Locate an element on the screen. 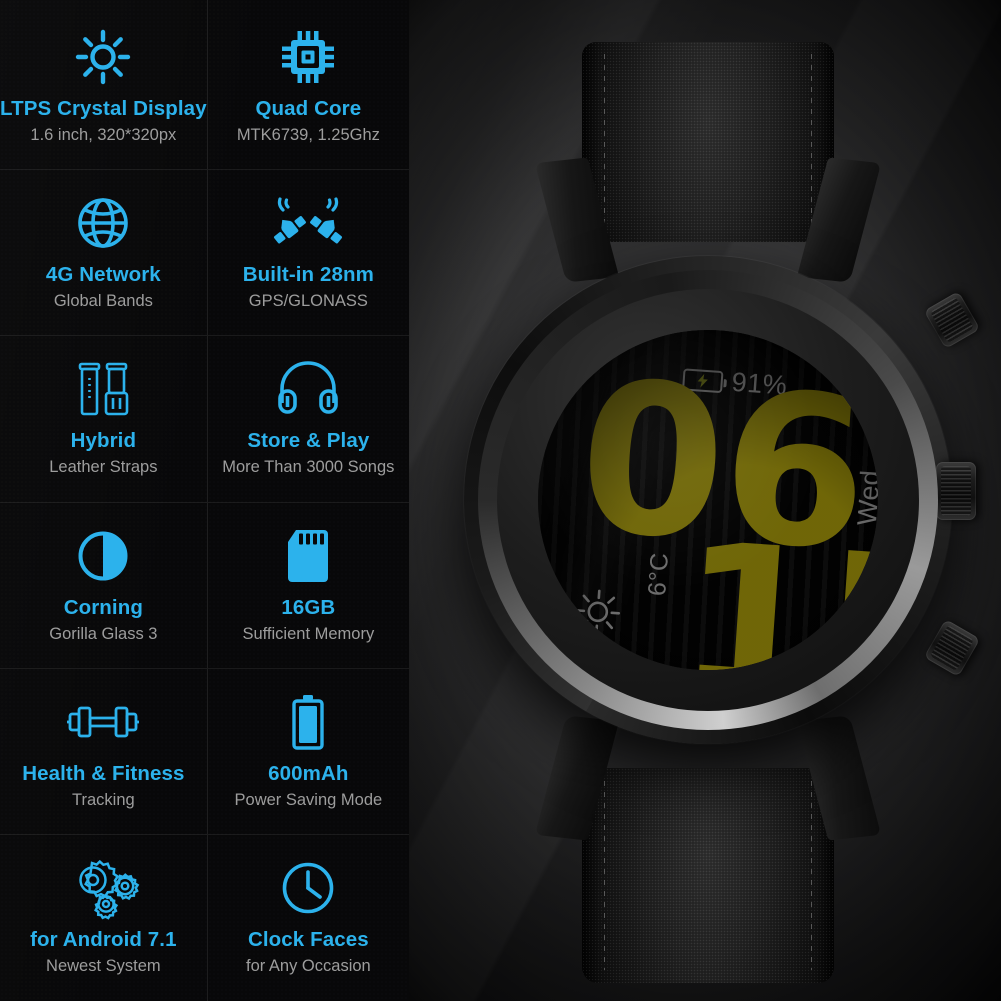 This screenshot has height=1001, width=1001. watch-crown-button-bottom is located at coordinates (952, 648).